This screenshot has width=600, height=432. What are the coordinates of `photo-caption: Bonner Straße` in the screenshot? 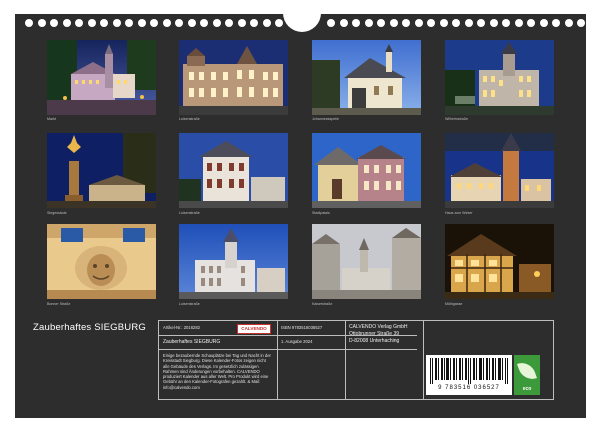 It's located at (59, 304).